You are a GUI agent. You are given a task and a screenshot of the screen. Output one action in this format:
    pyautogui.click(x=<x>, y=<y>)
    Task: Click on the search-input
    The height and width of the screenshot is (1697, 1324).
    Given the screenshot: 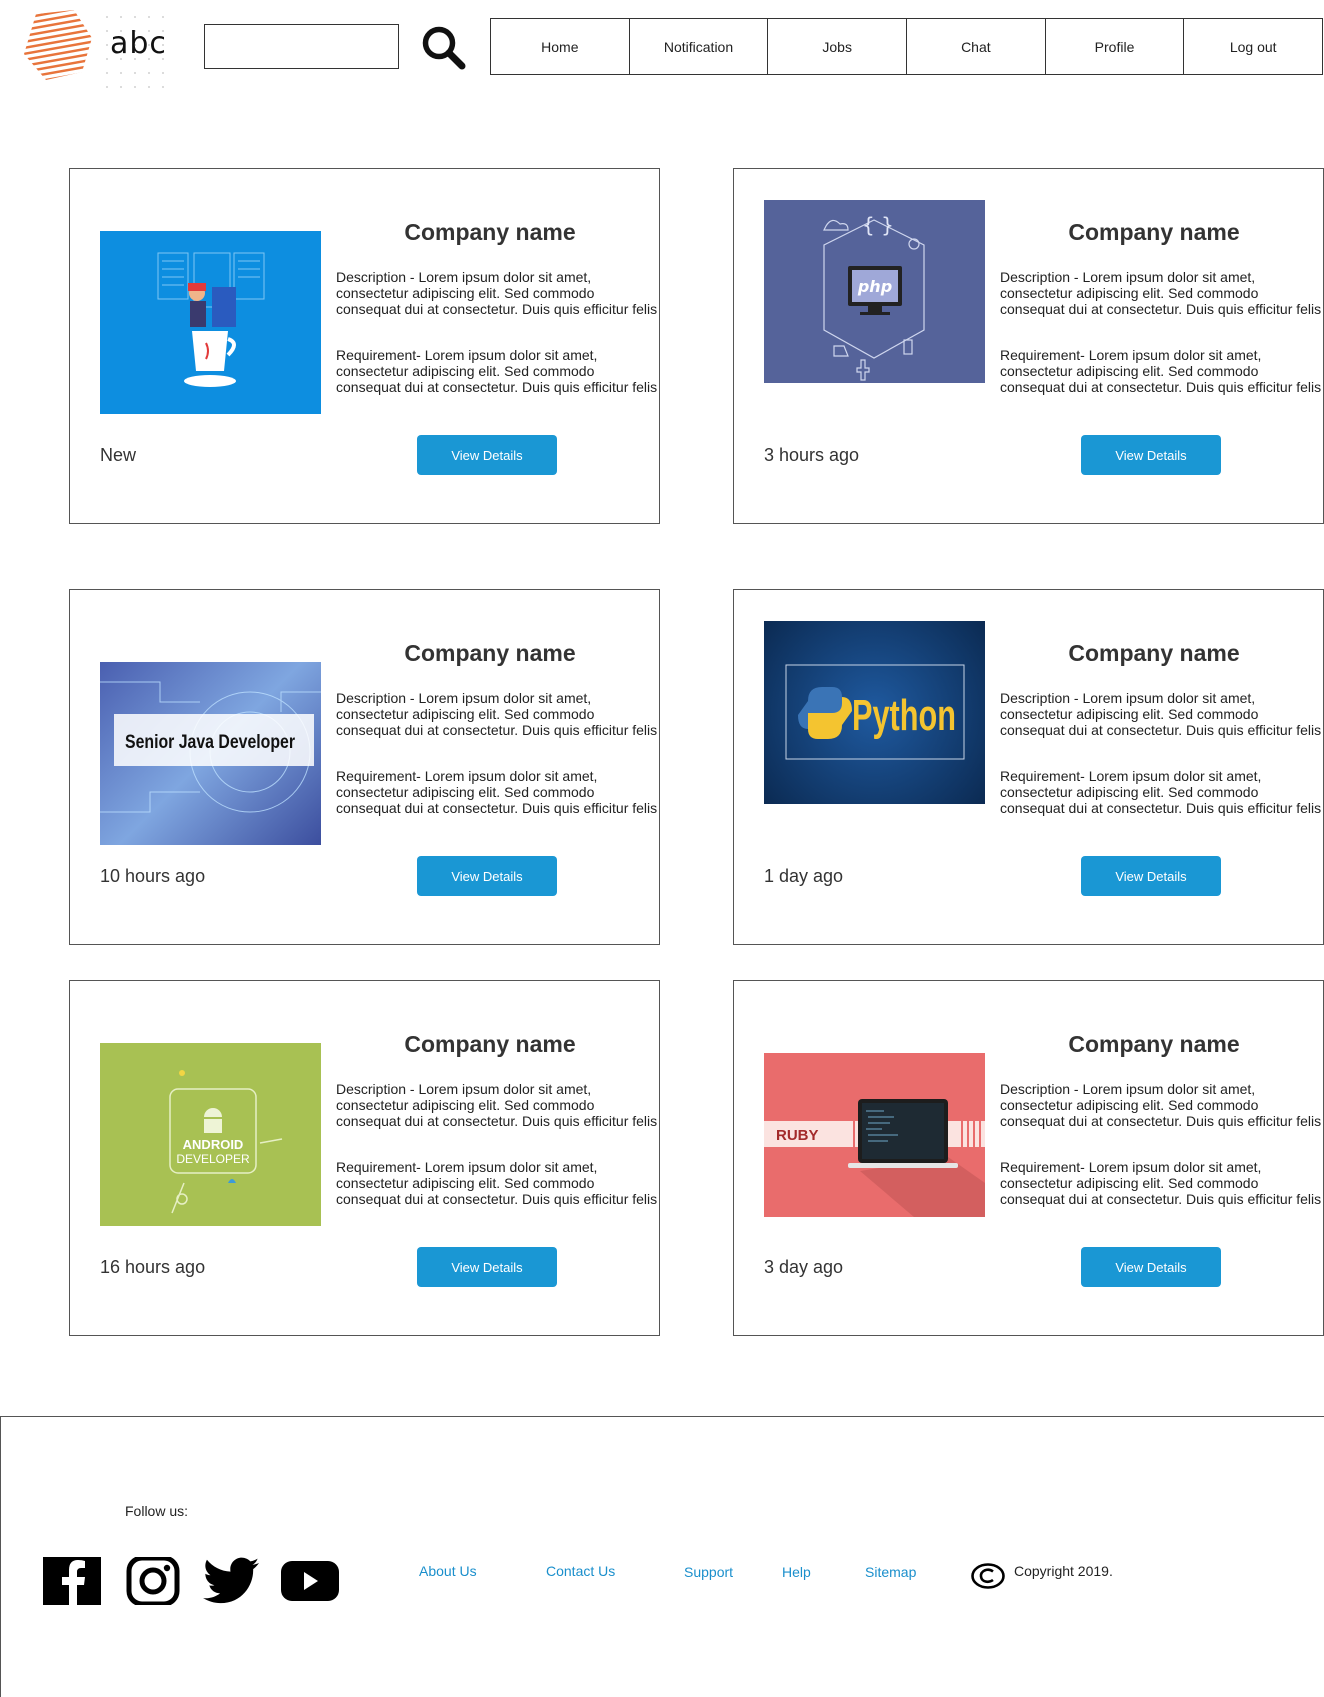 What is the action you would take?
    pyautogui.click(x=301, y=46)
    